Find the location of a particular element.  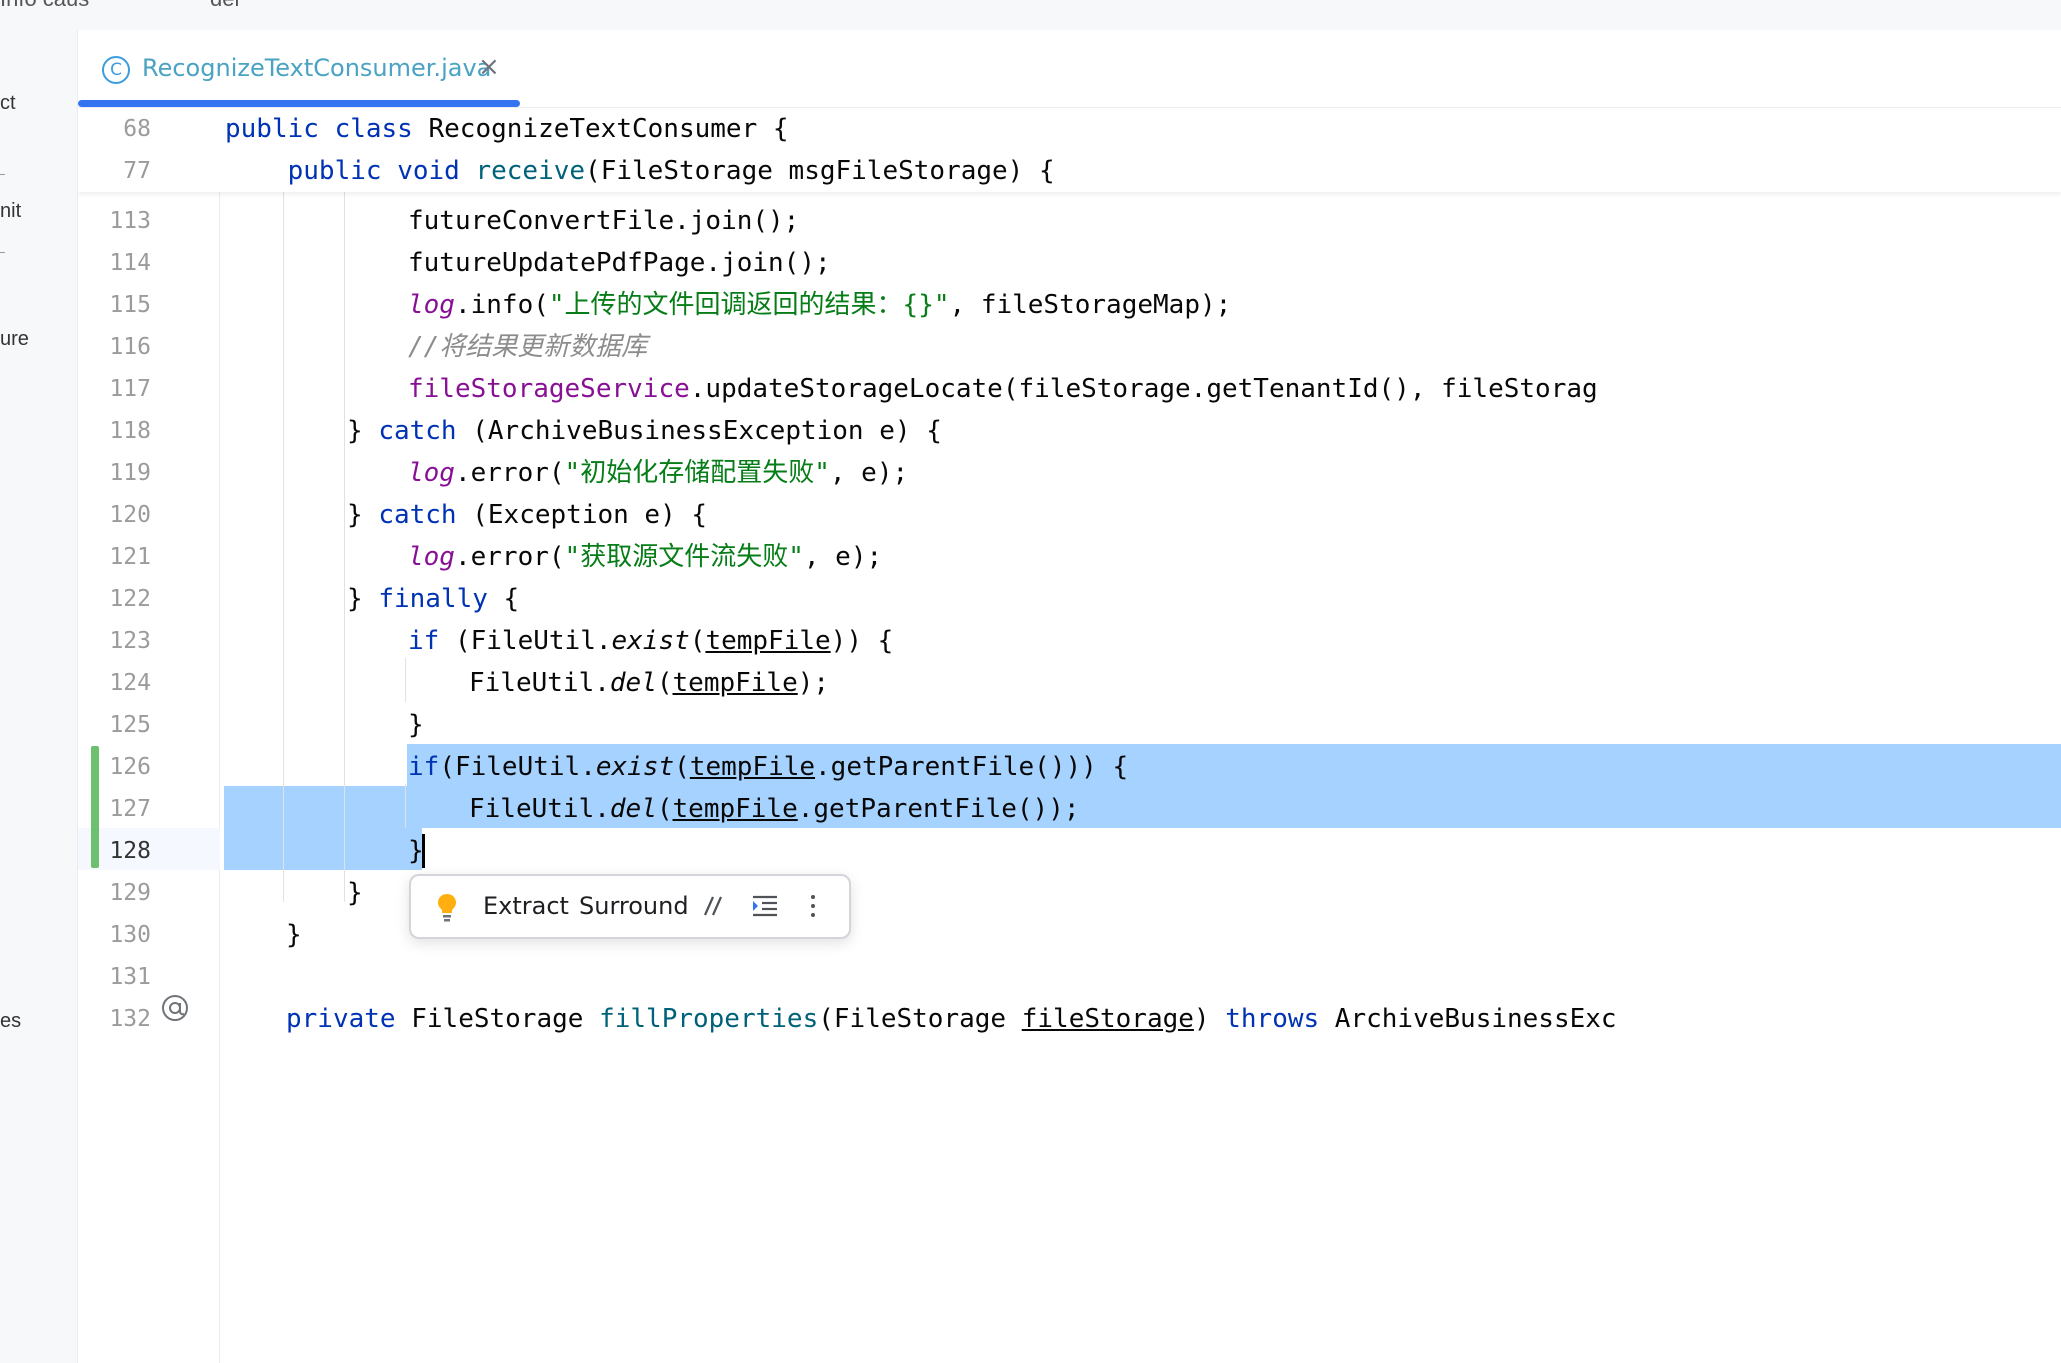

editor-tab: C RecognizeTextConsumer.java × is located at coordinates (299, 68).